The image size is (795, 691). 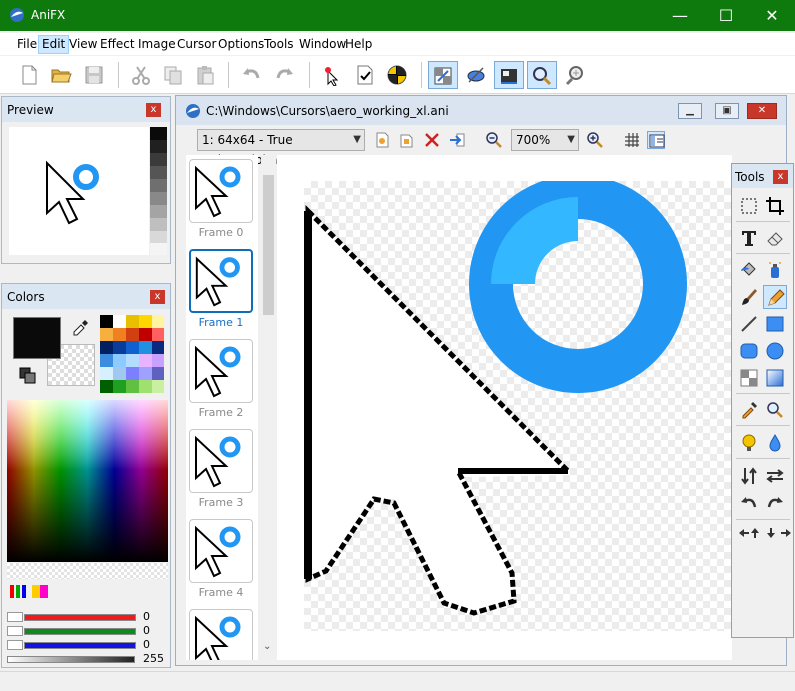 What do you see at coordinates (332, 75) in the screenshot?
I see `hotspot-button` at bounding box center [332, 75].